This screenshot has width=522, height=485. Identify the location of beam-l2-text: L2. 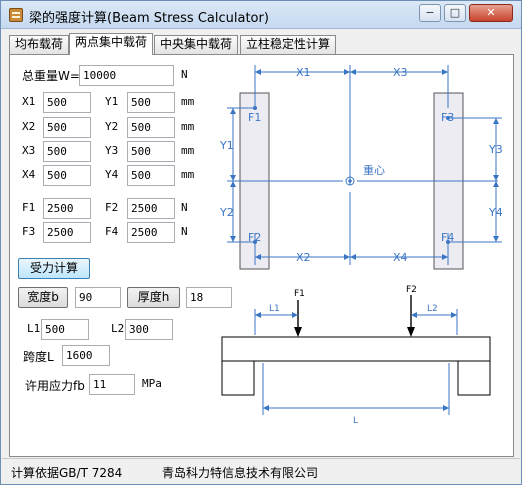
(432, 309).